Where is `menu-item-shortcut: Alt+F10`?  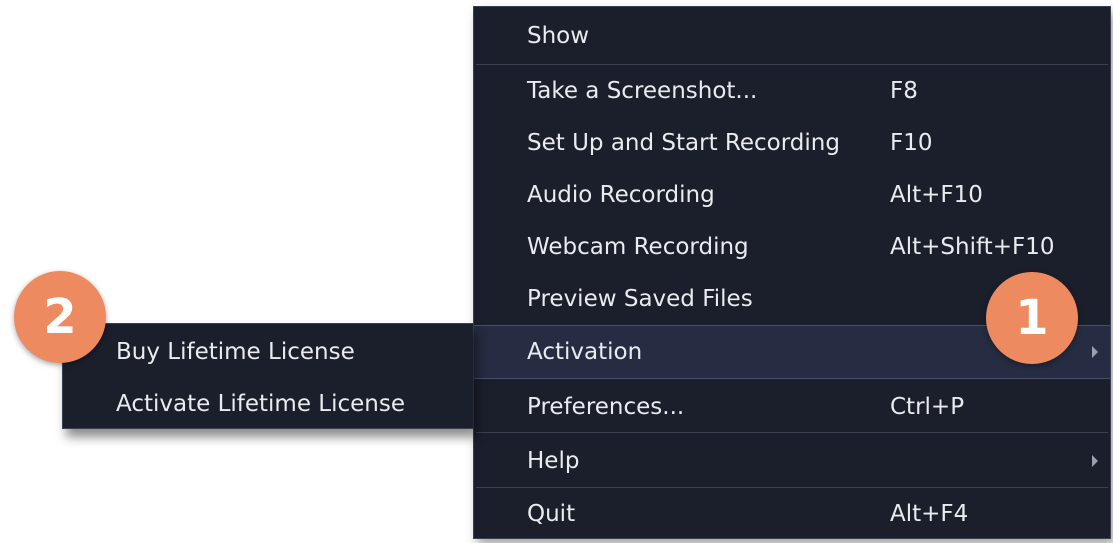 menu-item-shortcut: Alt+F10 is located at coordinates (936, 195).